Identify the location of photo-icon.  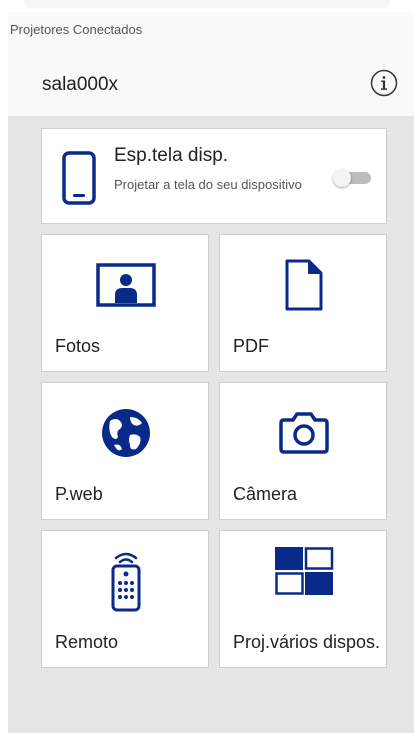
(126, 285).